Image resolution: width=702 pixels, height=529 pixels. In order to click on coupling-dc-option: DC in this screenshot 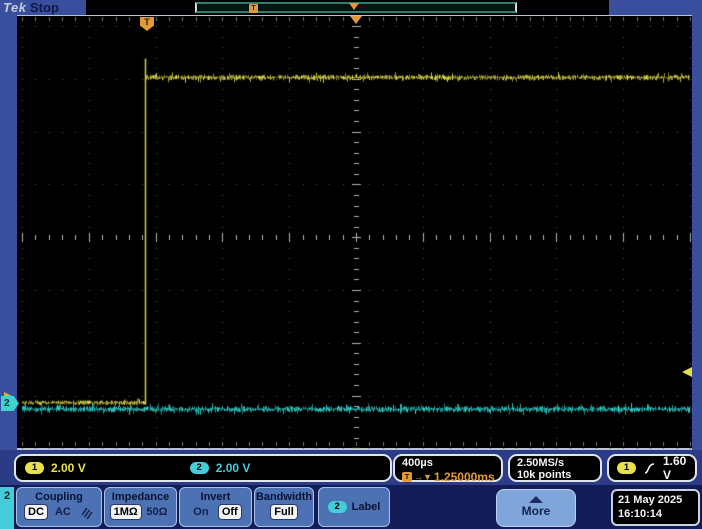, I will do `click(36, 512)`.